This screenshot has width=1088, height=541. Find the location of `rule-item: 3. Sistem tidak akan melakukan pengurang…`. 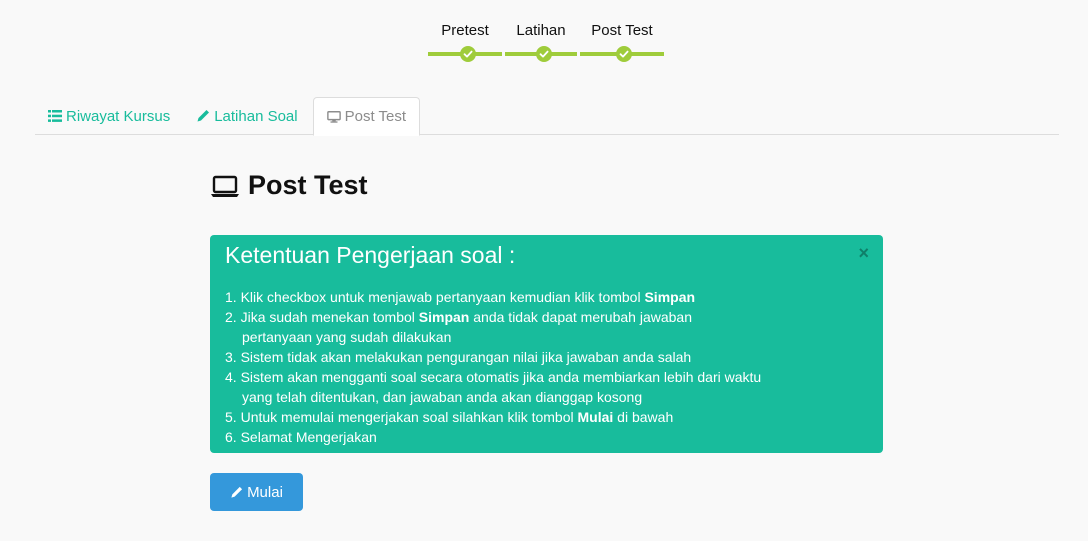

rule-item: 3. Sistem tidak akan melakukan pengurang… is located at coordinates (546, 357).